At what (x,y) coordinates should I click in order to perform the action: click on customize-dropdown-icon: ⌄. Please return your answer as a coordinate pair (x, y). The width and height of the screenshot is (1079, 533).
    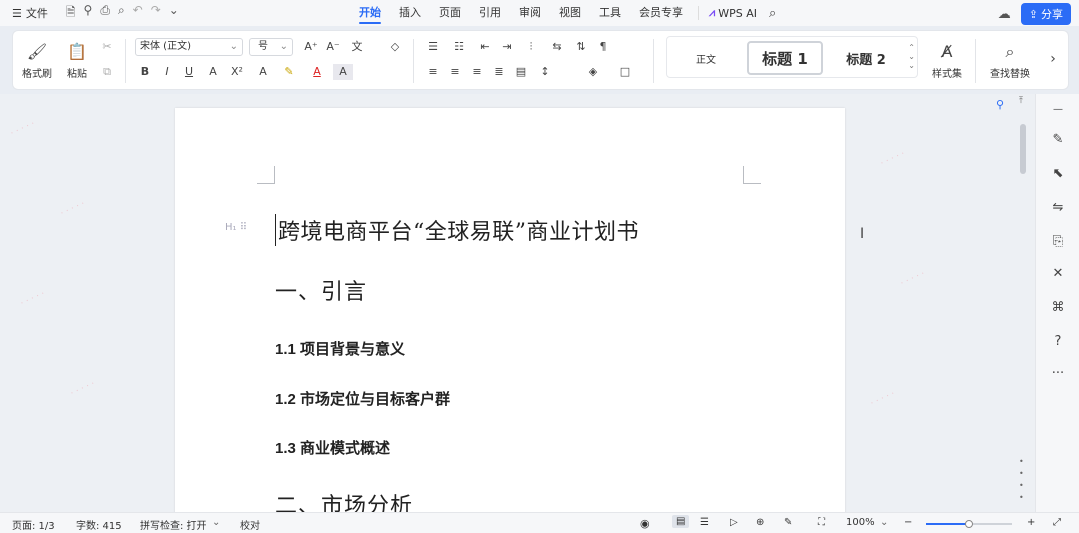
    Looking at the image, I should click on (174, 13).